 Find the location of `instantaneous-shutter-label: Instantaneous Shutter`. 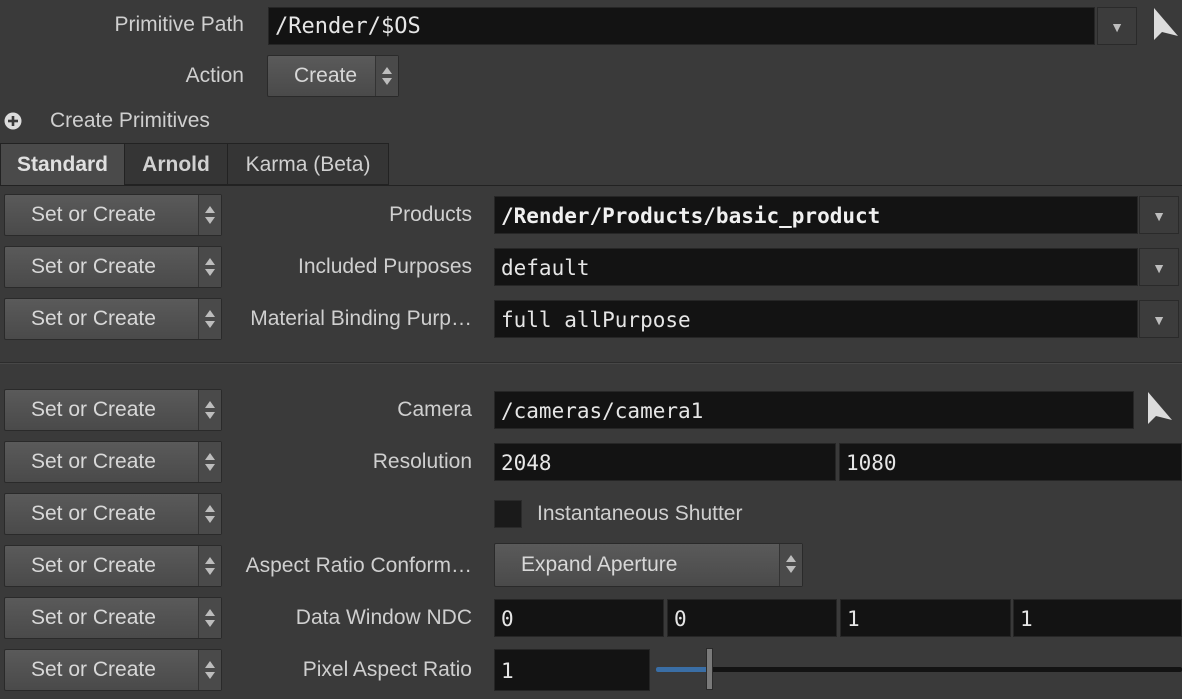

instantaneous-shutter-label: Instantaneous Shutter is located at coordinates (640, 513).